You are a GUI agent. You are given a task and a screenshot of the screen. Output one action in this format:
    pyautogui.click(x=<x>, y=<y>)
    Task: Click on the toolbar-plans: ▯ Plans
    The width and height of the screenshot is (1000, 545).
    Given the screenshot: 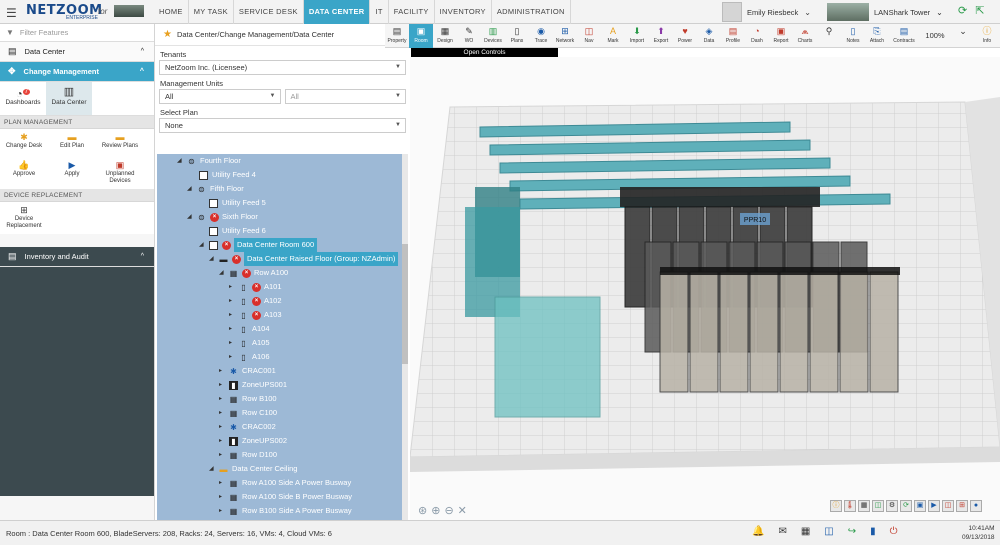 What is the action you would take?
    pyautogui.click(x=517, y=36)
    